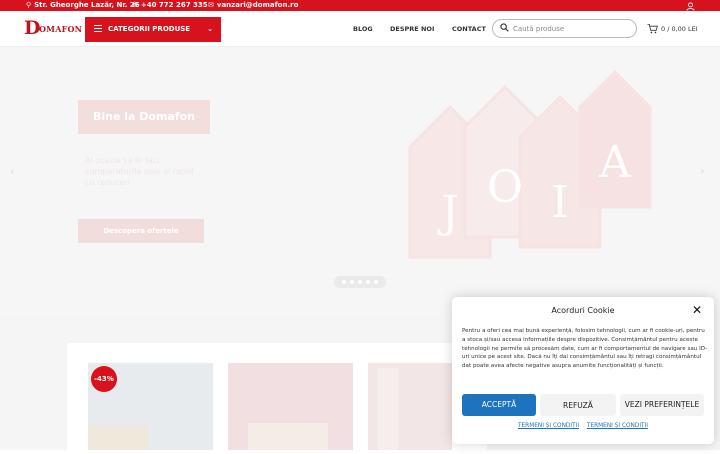  What do you see at coordinates (570, 28) in the screenshot?
I see `search-input` at bounding box center [570, 28].